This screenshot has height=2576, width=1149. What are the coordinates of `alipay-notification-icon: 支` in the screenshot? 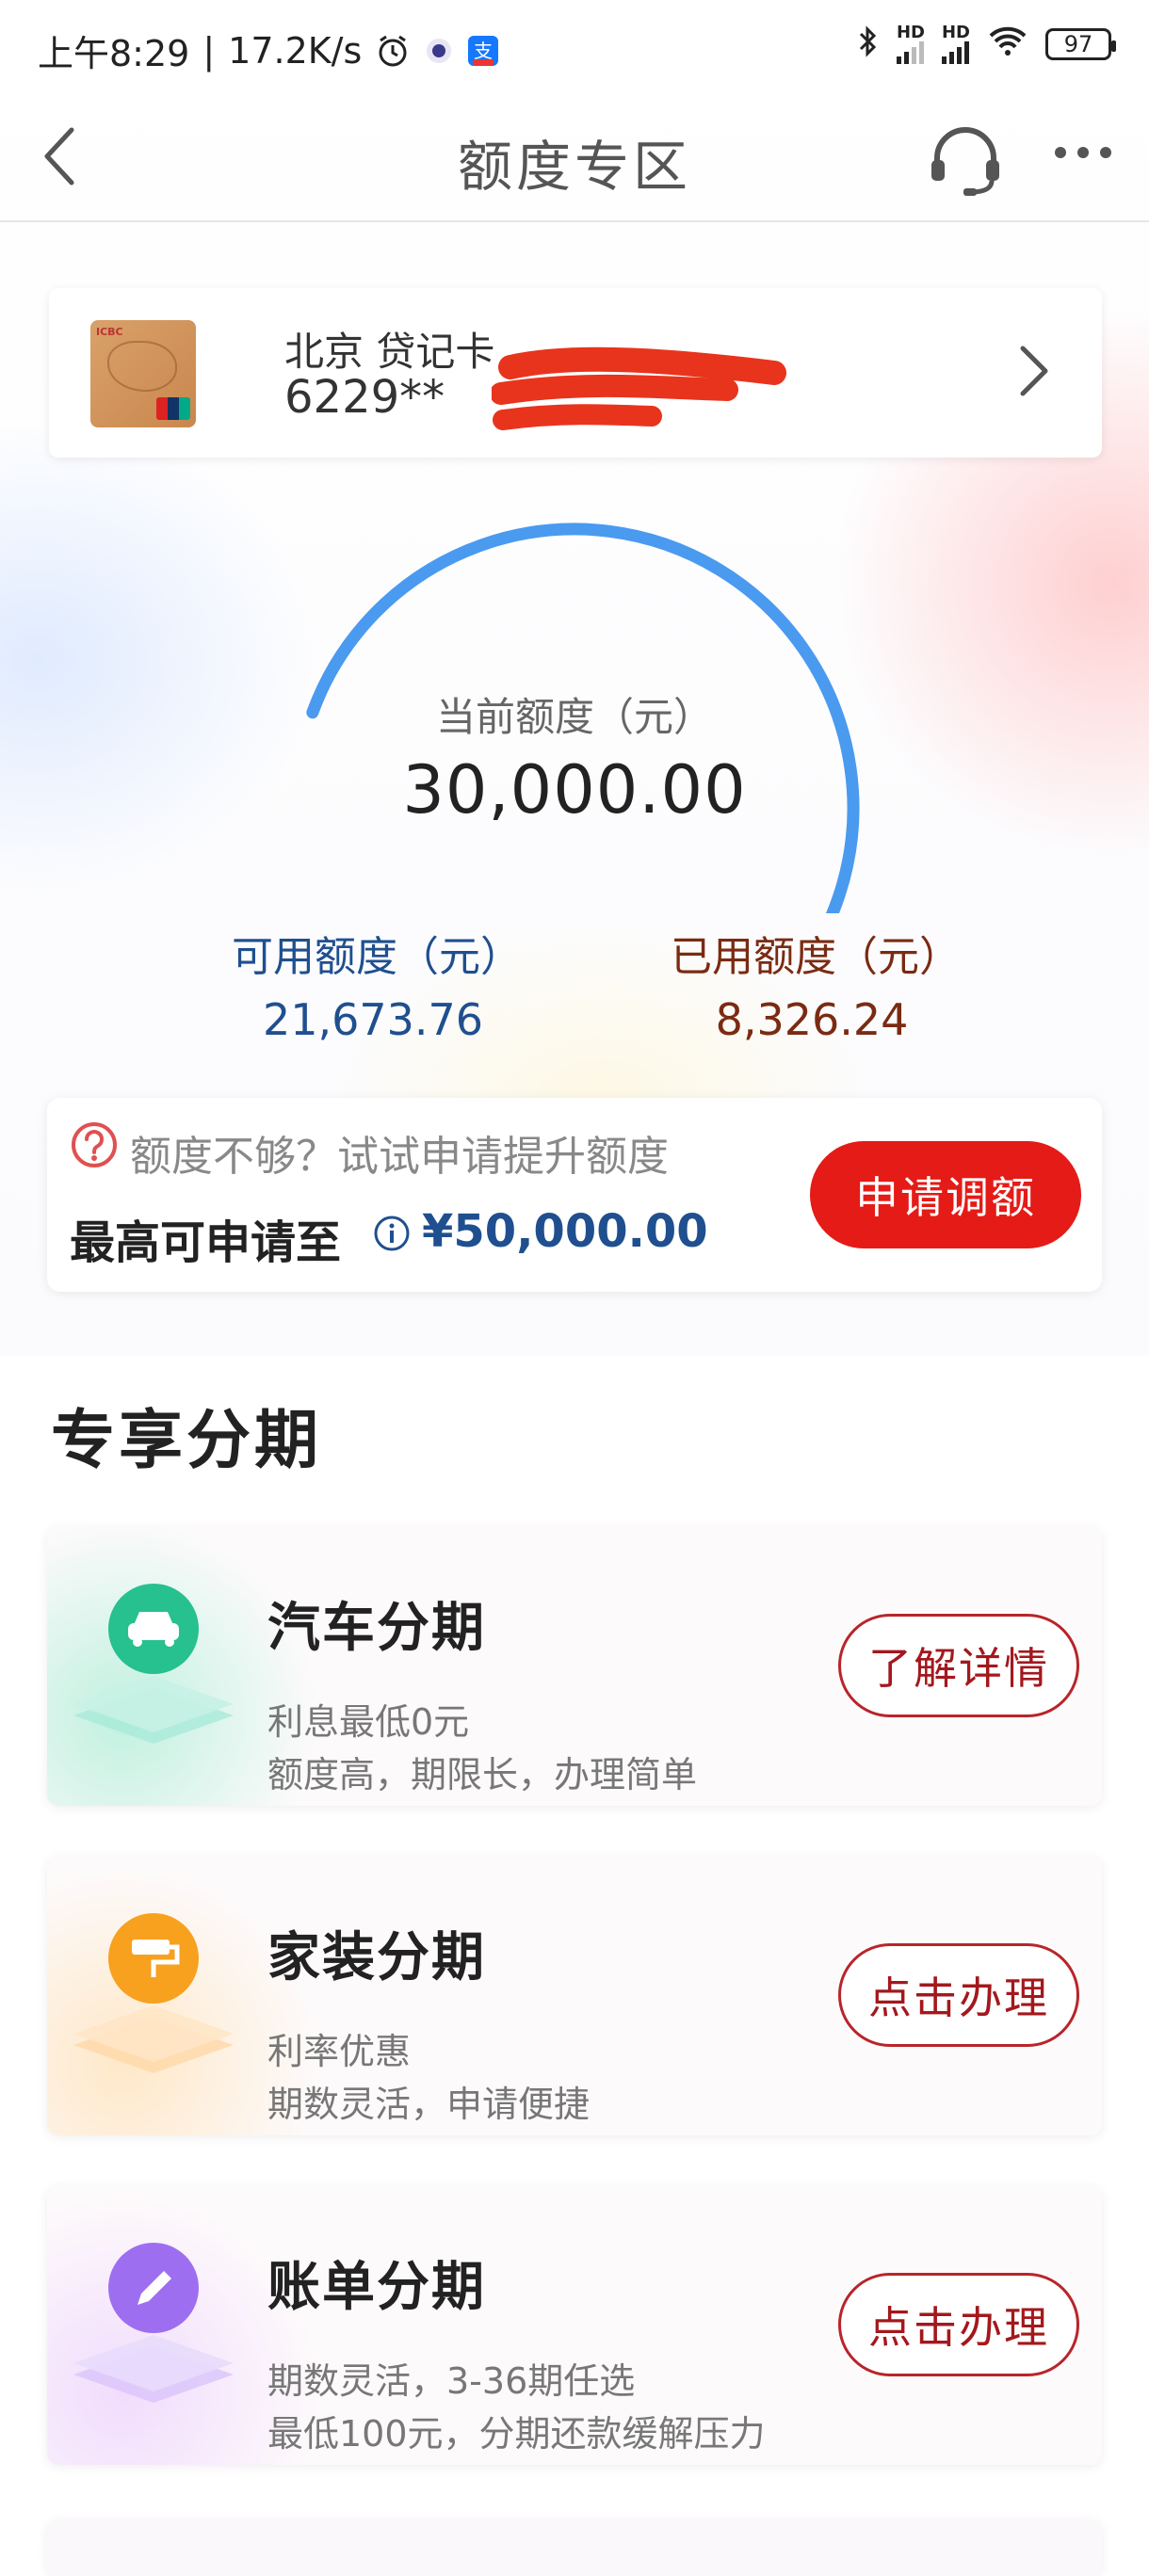 It's located at (483, 51).